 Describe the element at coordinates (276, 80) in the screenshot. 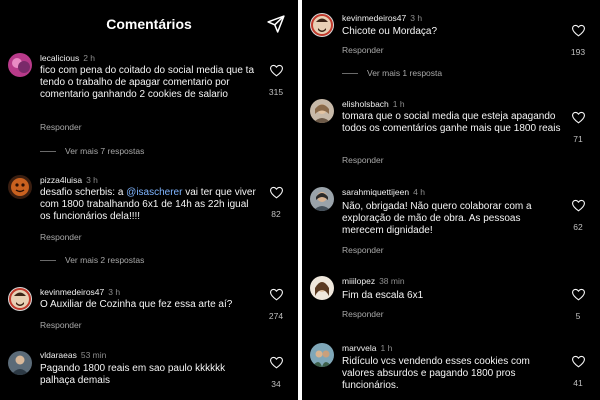

I see `like-button: 315` at that location.